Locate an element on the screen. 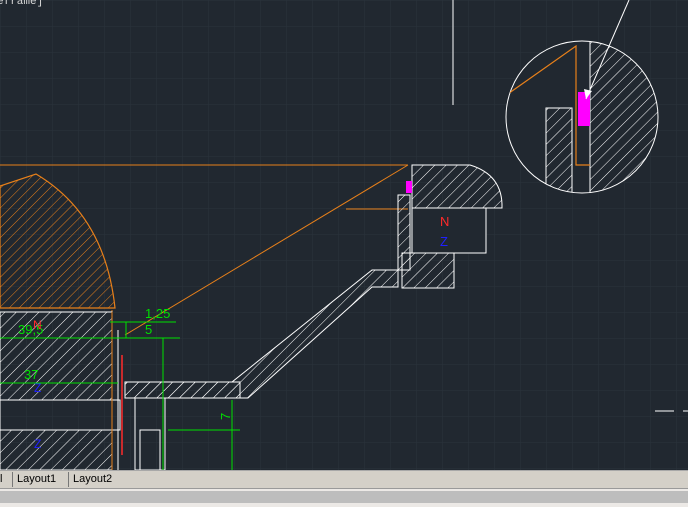 This screenshot has height=507, width=688. tab-layout2: Layout2 is located at coordinates (92, 479).